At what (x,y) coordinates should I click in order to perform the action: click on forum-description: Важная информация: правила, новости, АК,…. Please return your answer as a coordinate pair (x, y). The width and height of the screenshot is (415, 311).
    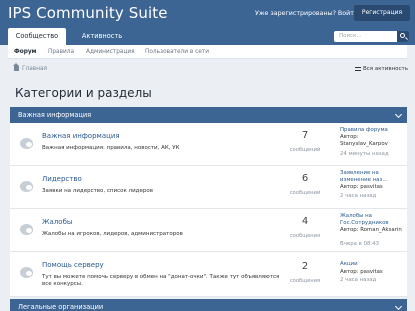
    Looking at the image, I should click on (111, 148).